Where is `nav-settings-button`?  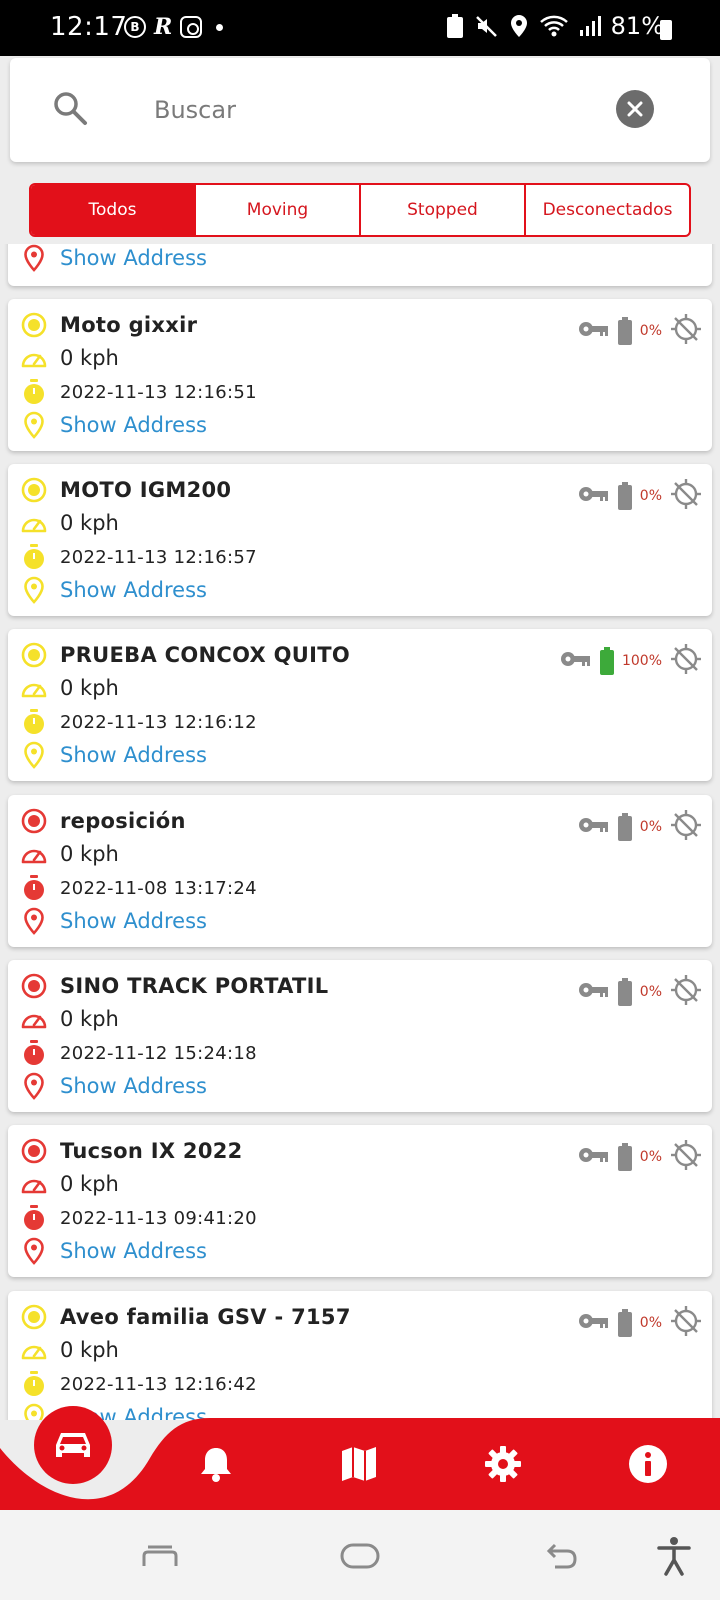 nav-settings-button is located at coordinates (503, 1464).